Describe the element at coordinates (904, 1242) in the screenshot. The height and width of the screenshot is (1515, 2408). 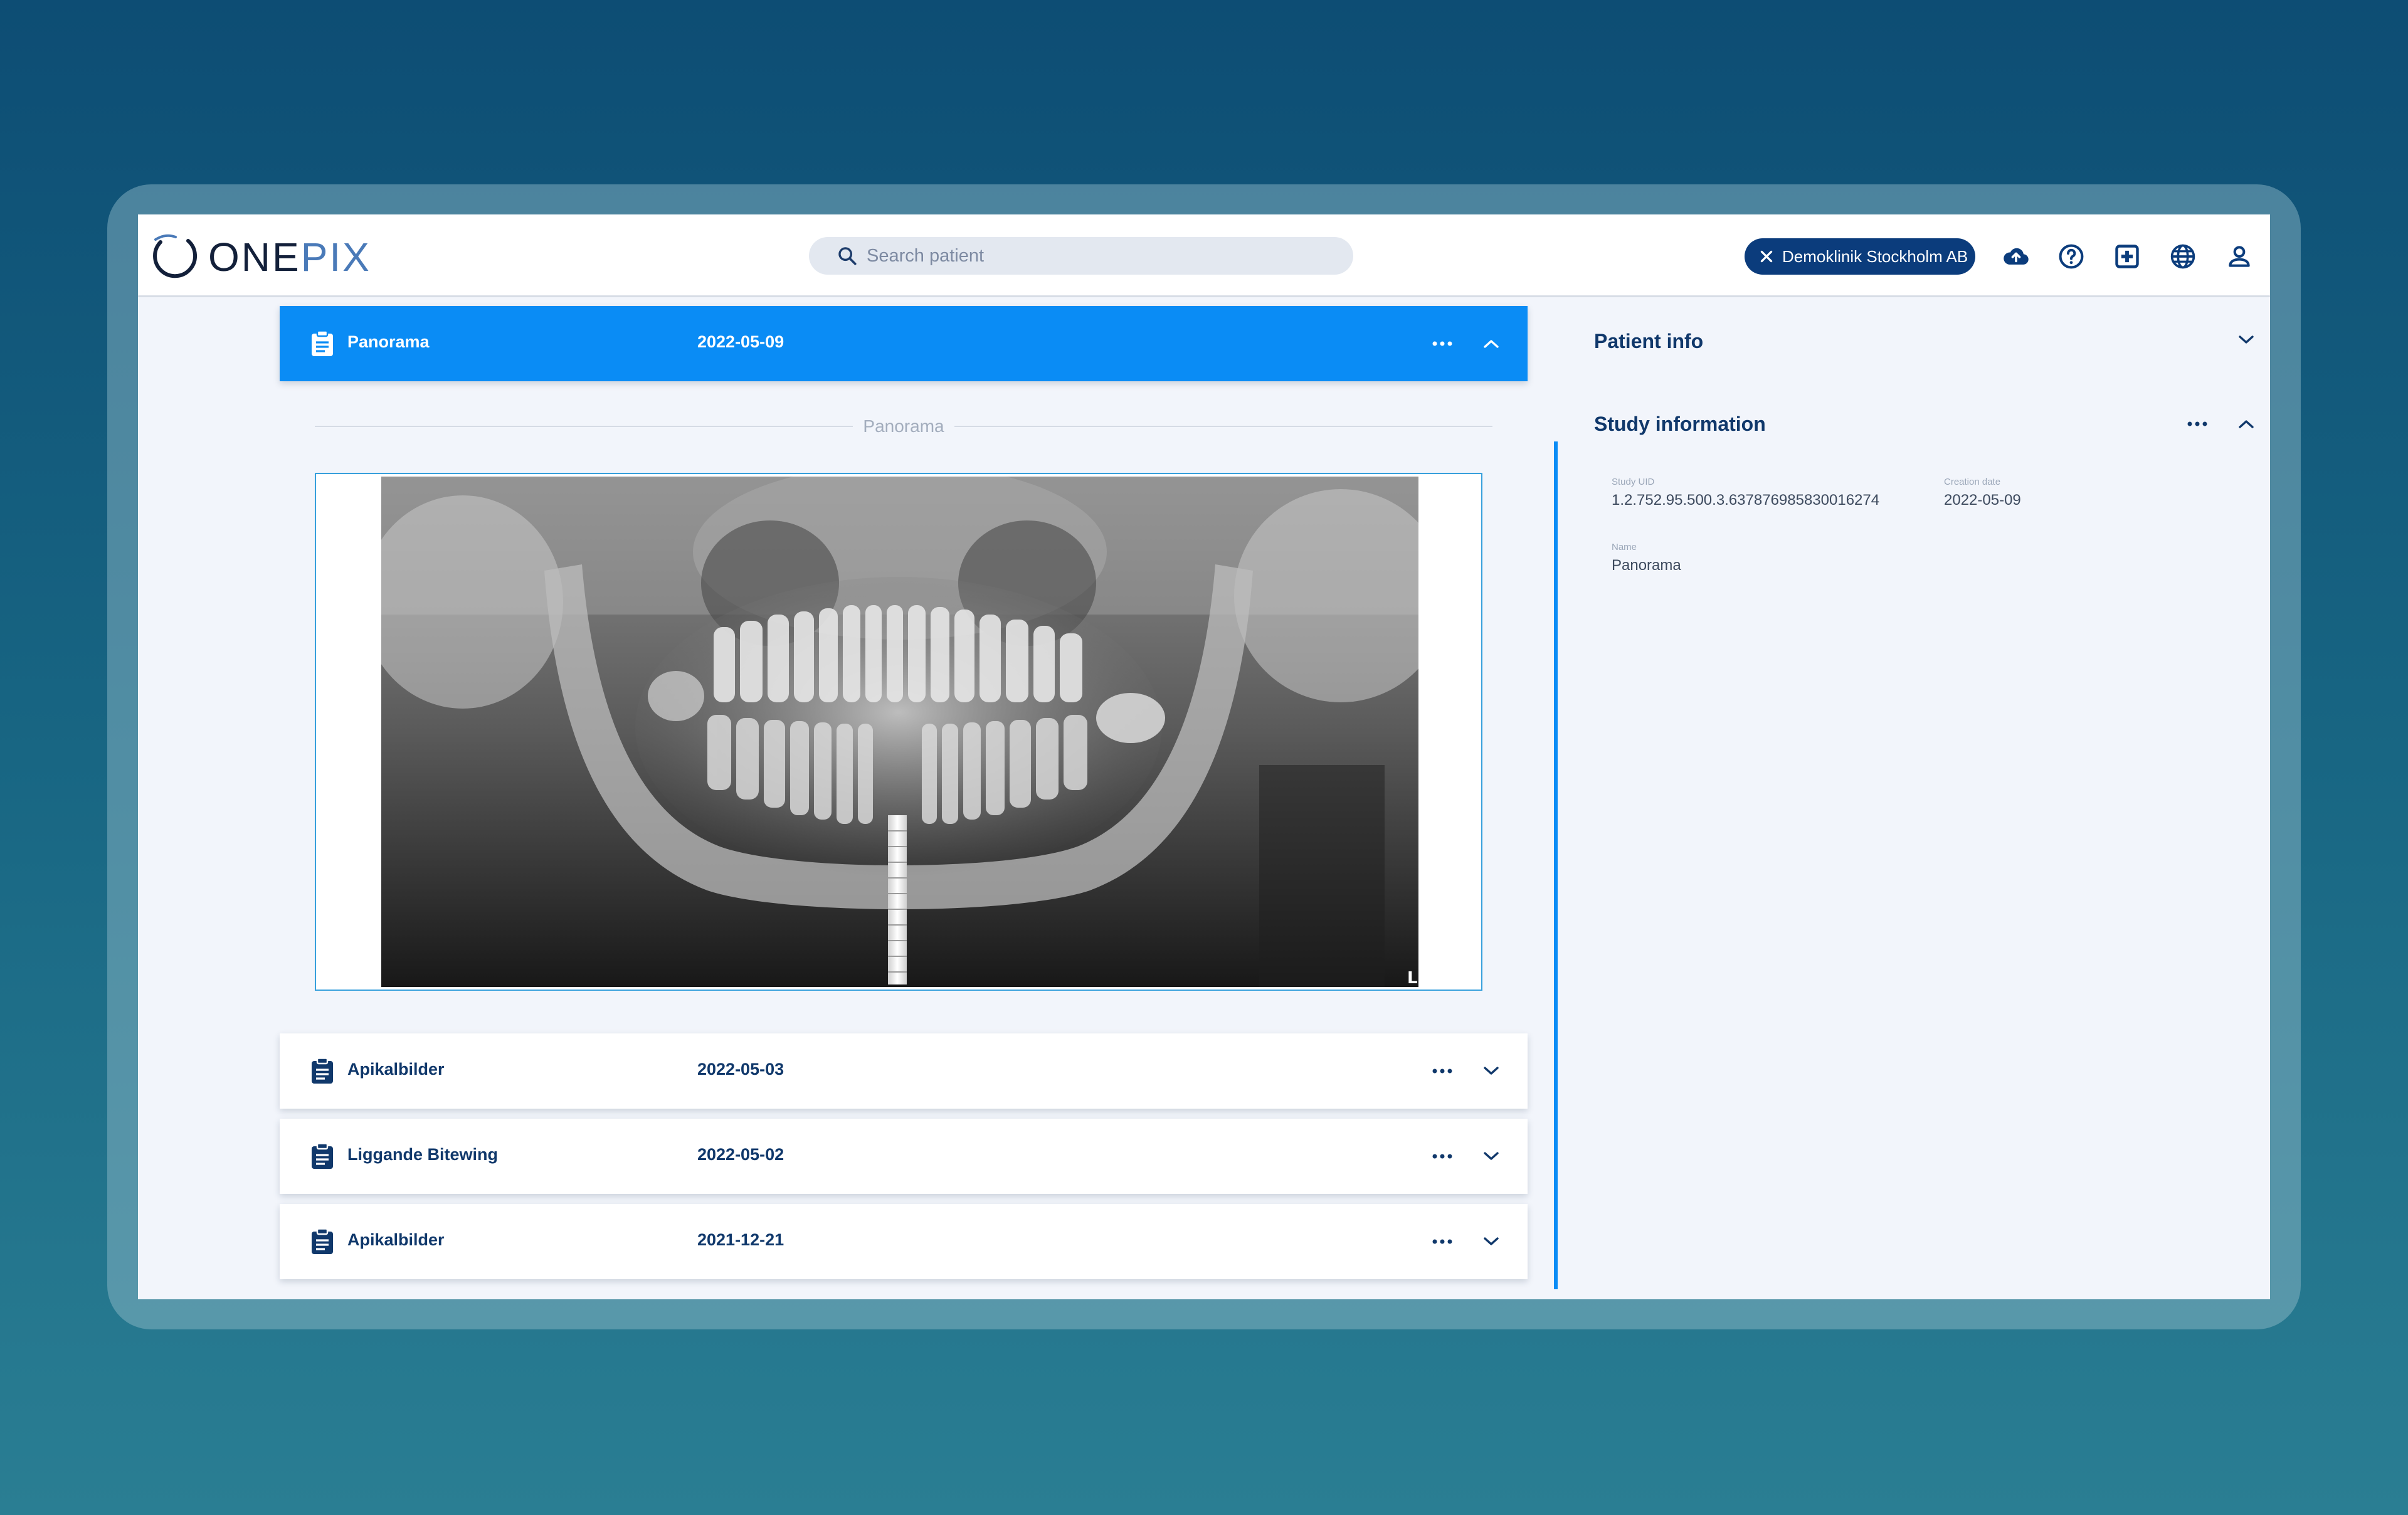
I see `study-row: Apikalbilder 2021-12-21` at that location.